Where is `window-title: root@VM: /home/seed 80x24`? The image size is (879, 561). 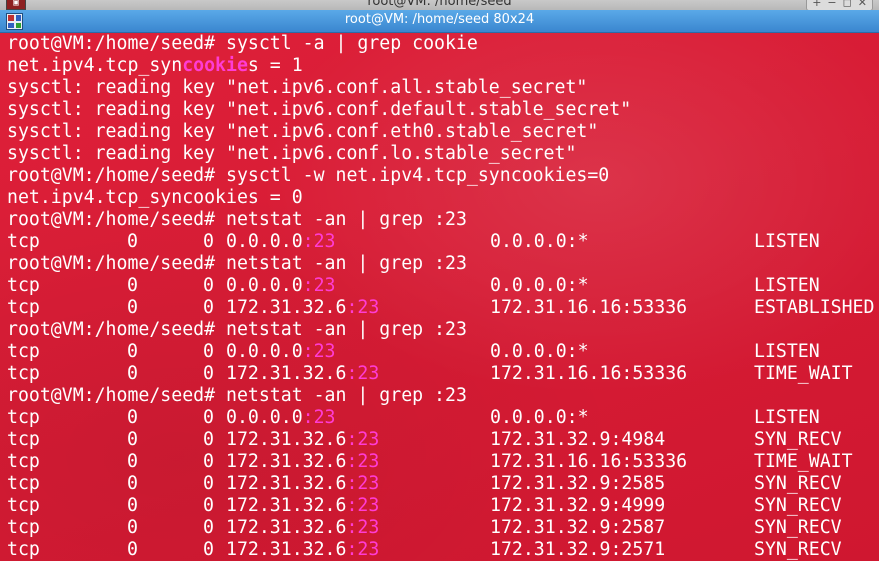
window-title: root@VM: /home/seed 80x24 is located at coordinates (439, 19).